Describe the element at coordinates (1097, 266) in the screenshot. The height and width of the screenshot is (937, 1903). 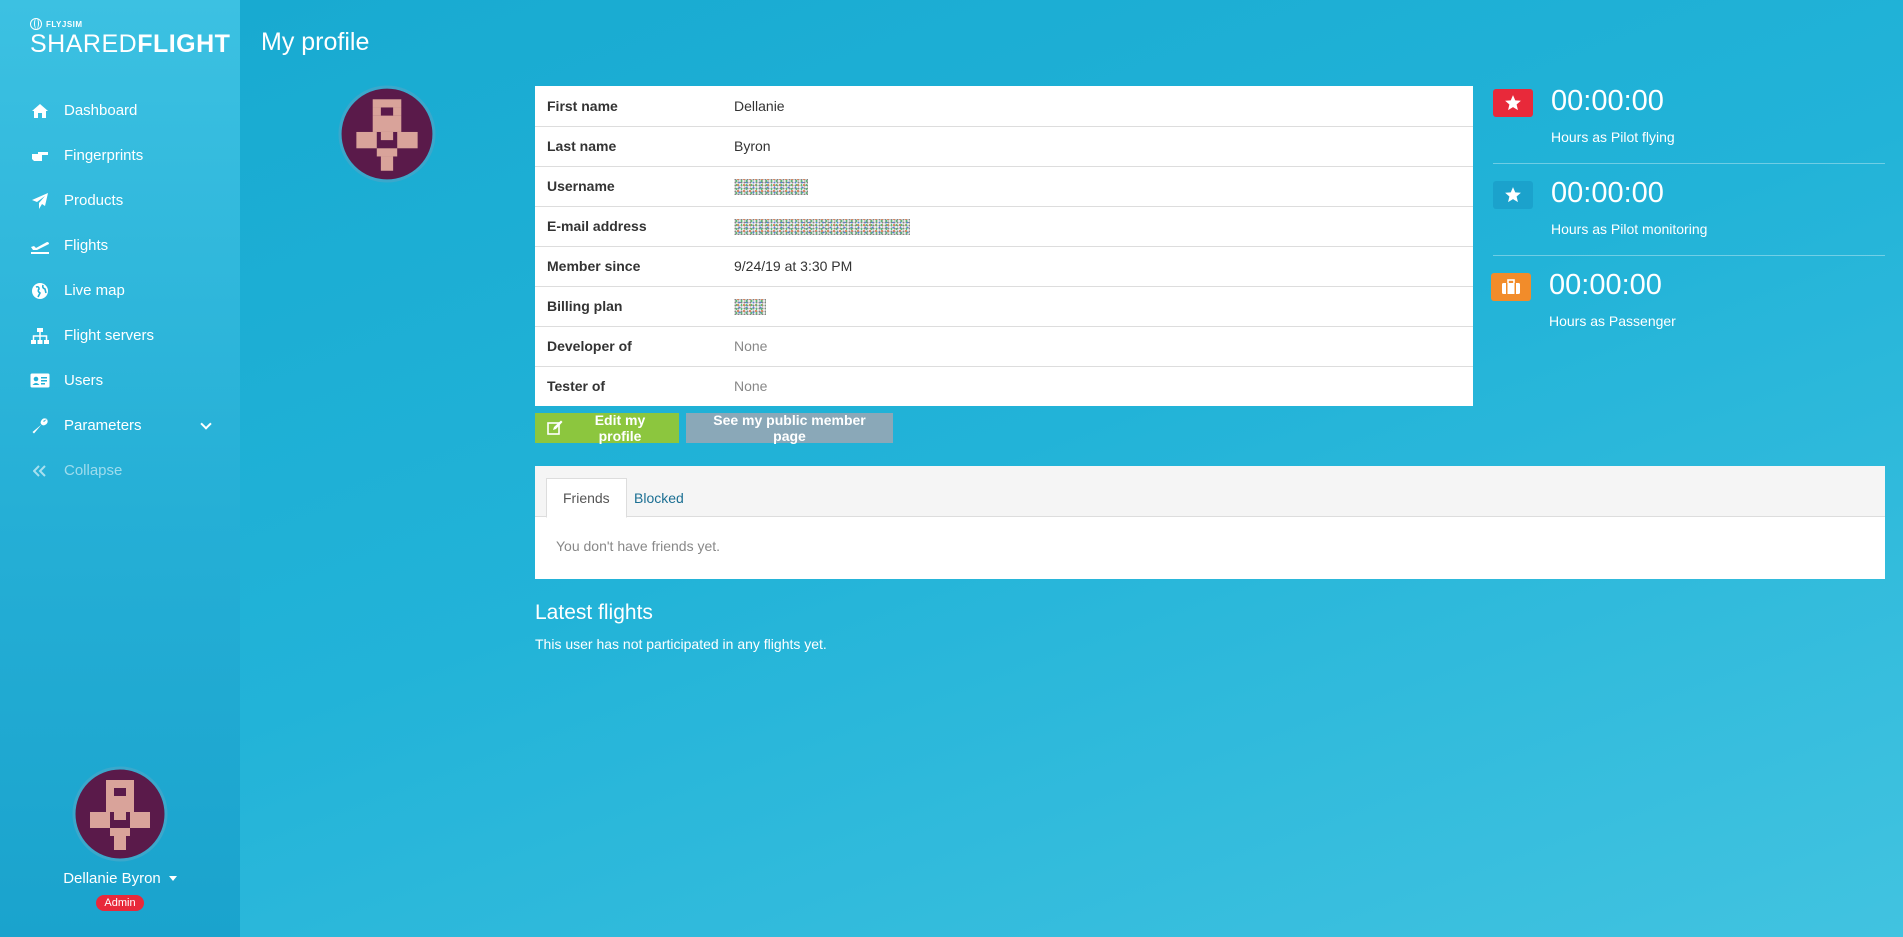
I see `row-value: 9/24/19 at 3:30 PM` at that location.